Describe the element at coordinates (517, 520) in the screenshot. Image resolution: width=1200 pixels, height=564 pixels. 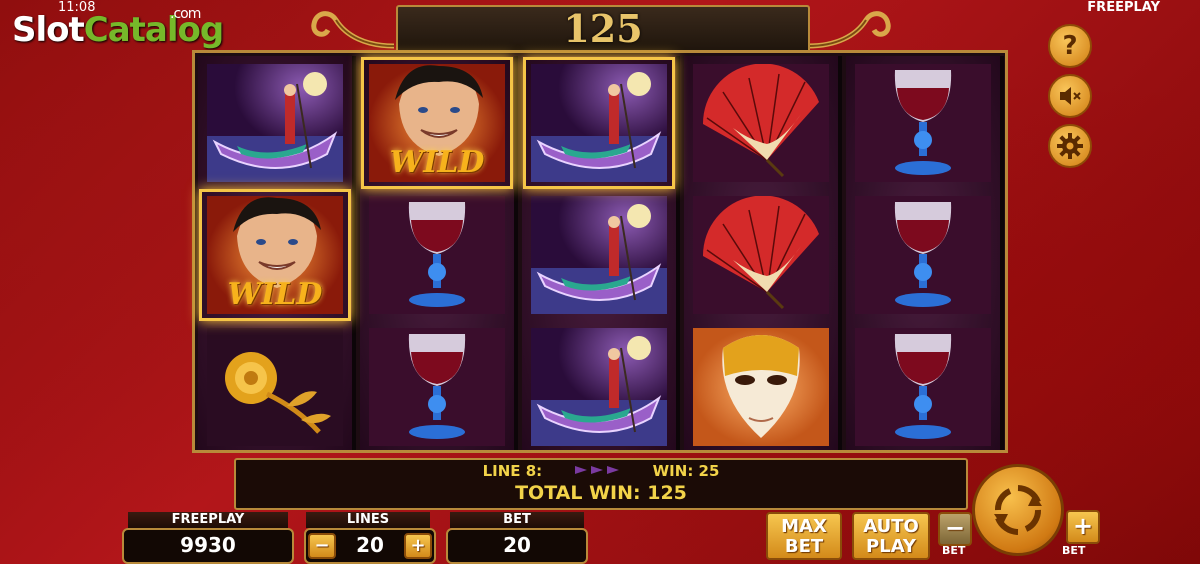
I see `bet-label: BET` at that location.